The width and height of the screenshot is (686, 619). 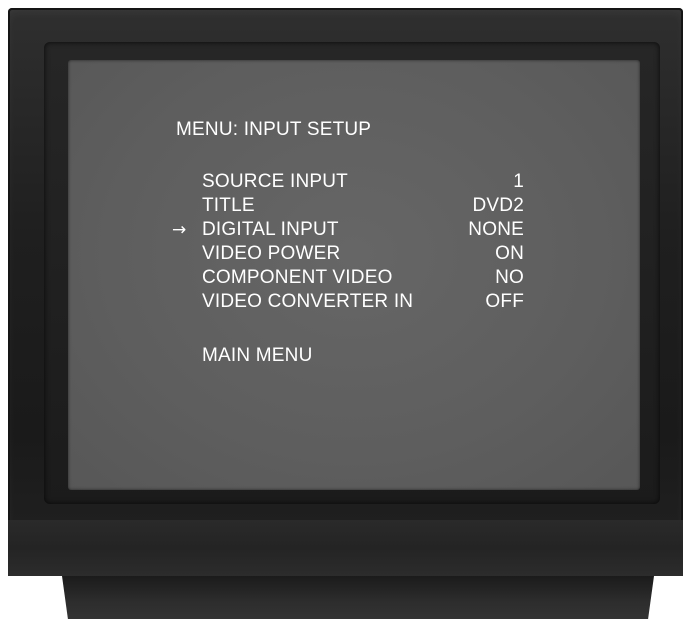 I want to click on menu-item-value: OFF, so click(x=504, y=301).